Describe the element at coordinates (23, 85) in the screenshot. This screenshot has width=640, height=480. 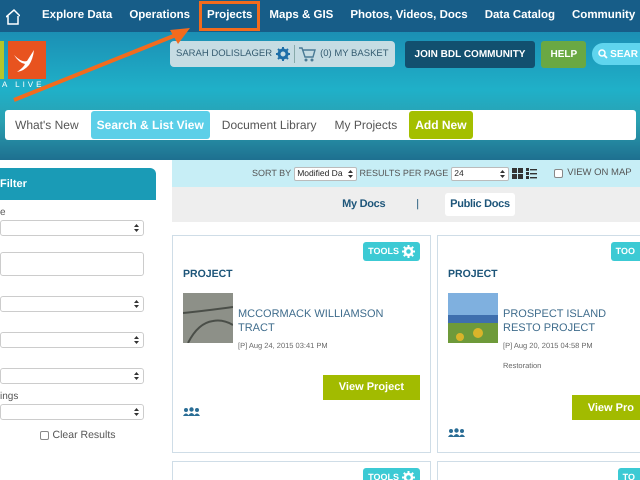
I see `logo-text: A LIVE` at that location.